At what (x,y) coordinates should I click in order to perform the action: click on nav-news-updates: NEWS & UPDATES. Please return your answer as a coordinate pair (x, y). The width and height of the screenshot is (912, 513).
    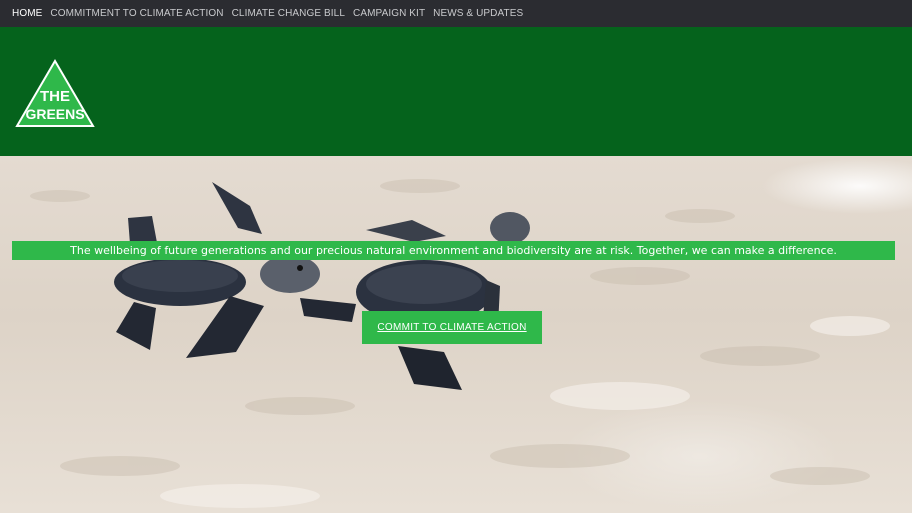
    Looking at the image, I should click on (478, 13).